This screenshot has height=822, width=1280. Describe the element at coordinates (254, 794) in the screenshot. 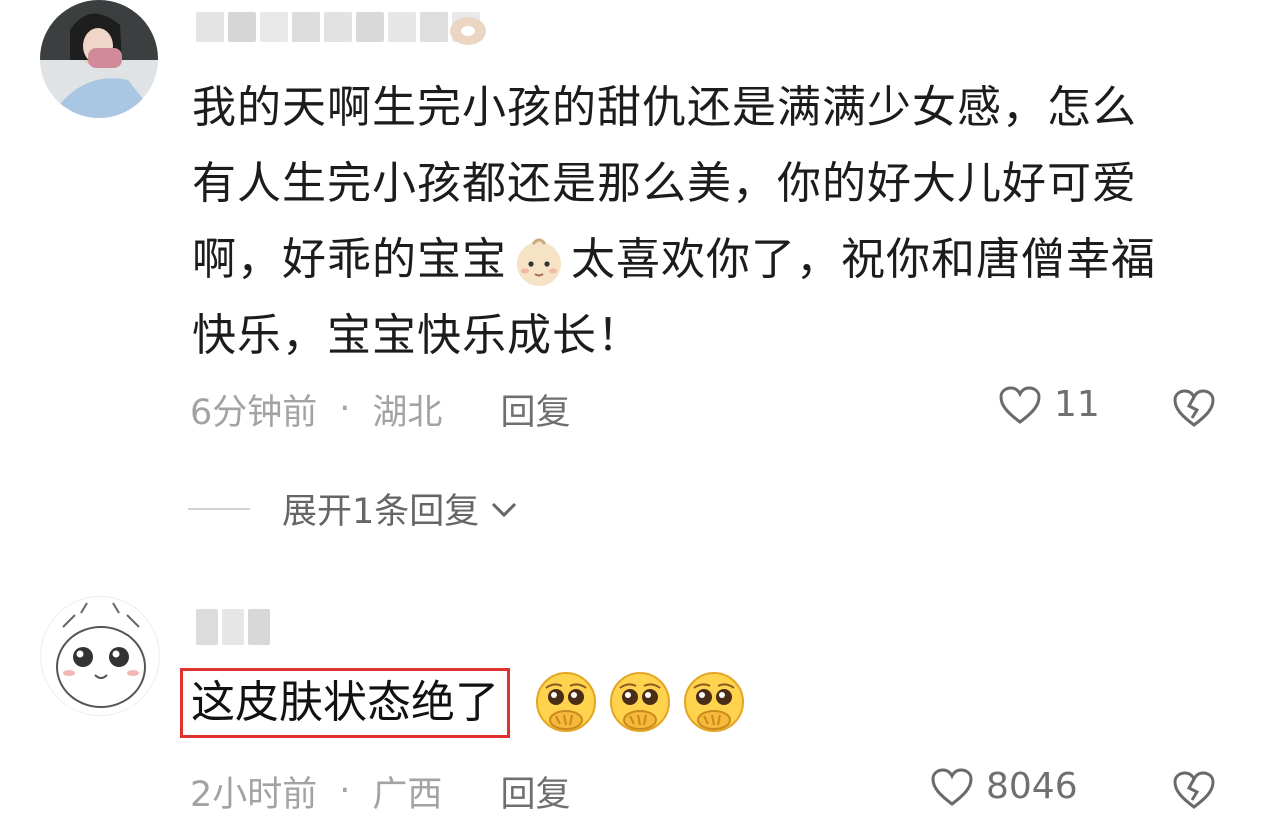

I see `timestamp: 2小时前` at that location.